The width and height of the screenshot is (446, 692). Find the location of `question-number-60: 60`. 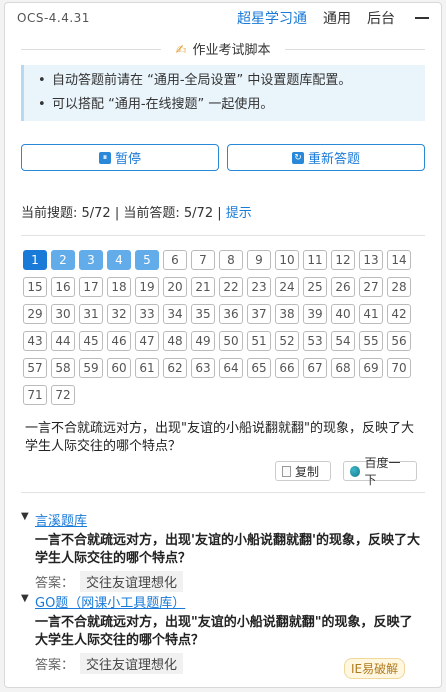

question-number-60: 60 is located at coordinates (119, 368).